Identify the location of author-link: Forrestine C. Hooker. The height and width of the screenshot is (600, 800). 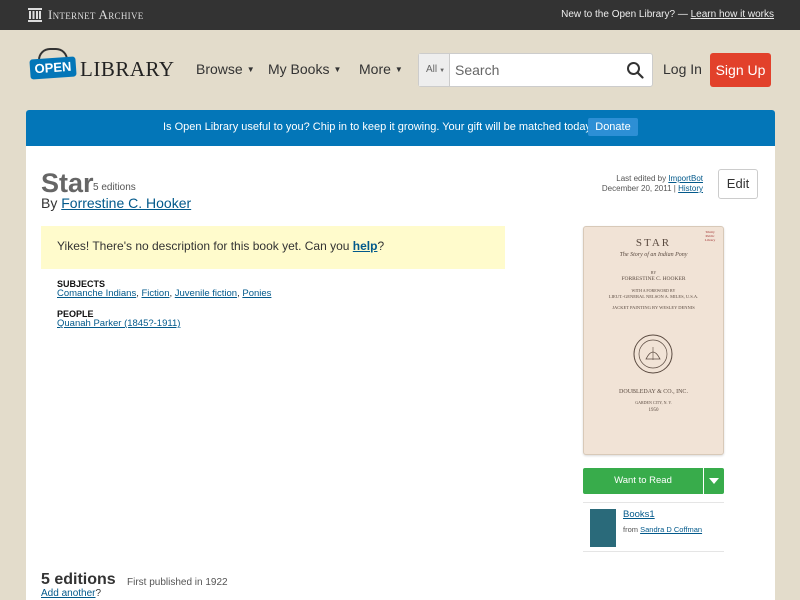
(126, 203).